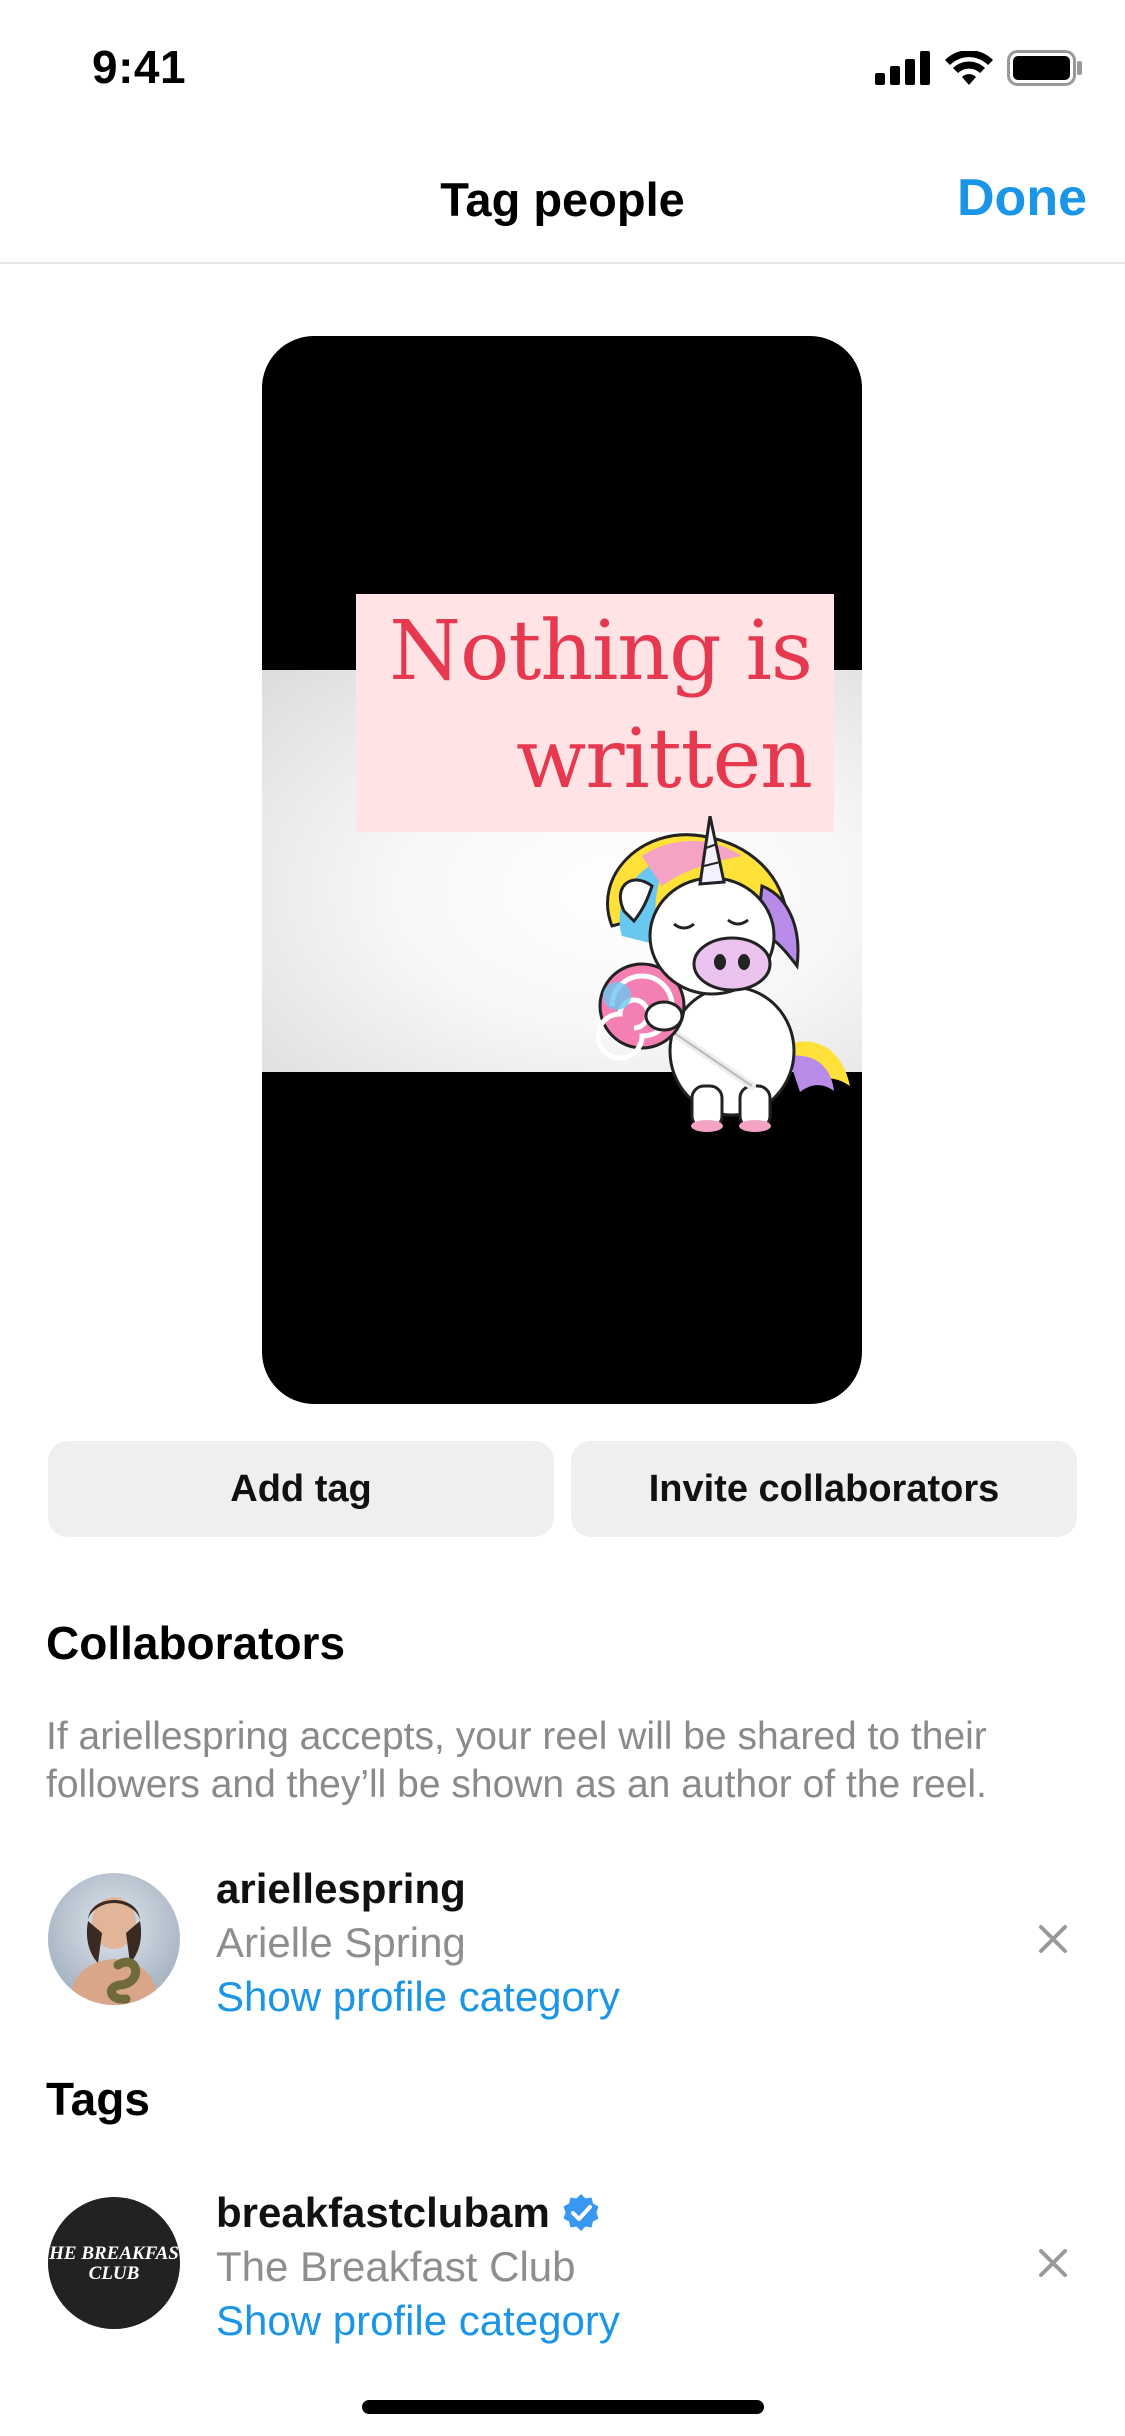 The height and width of the screenshot is (2436, 1125). I want to click on overlay-text-line2: written, so click(664, 759).